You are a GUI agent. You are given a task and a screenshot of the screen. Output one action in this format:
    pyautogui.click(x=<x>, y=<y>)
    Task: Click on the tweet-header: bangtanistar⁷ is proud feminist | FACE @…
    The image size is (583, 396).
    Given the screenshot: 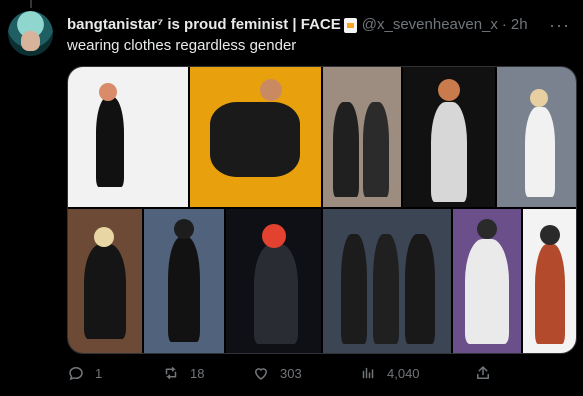 What is the action you would take?
    pyautogui.click(x=320, y=24)
    